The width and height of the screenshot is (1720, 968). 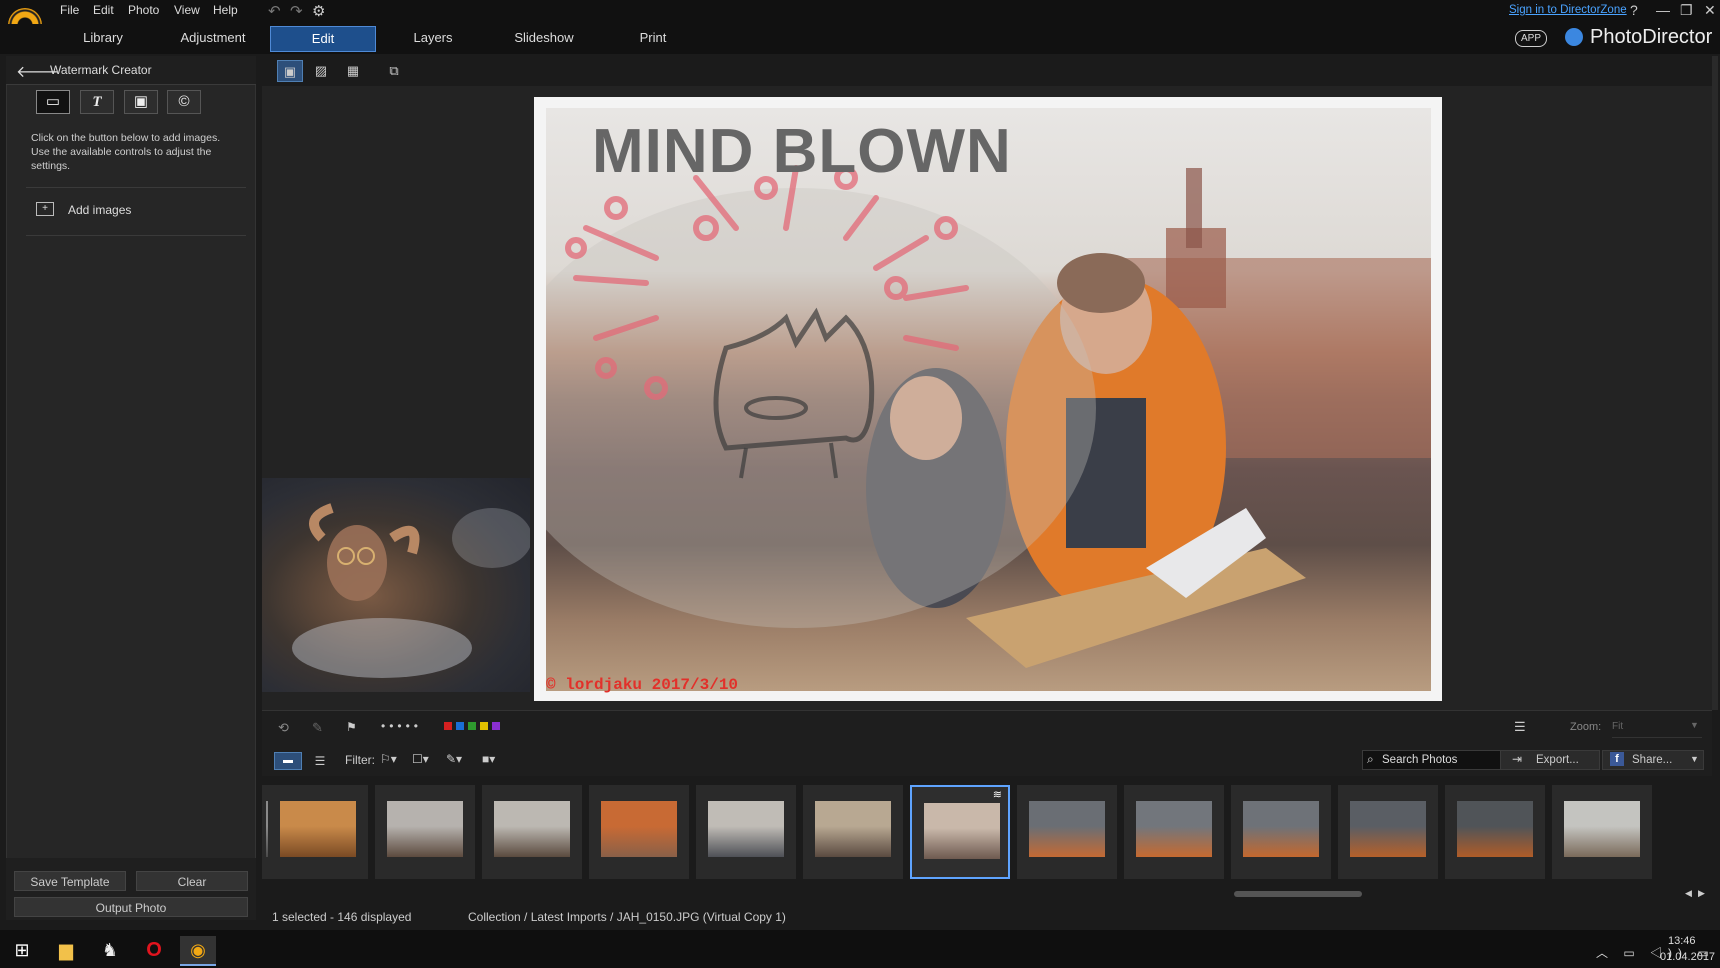 I want to click on restore-icon: ❐, so click(x=1686, y=10).